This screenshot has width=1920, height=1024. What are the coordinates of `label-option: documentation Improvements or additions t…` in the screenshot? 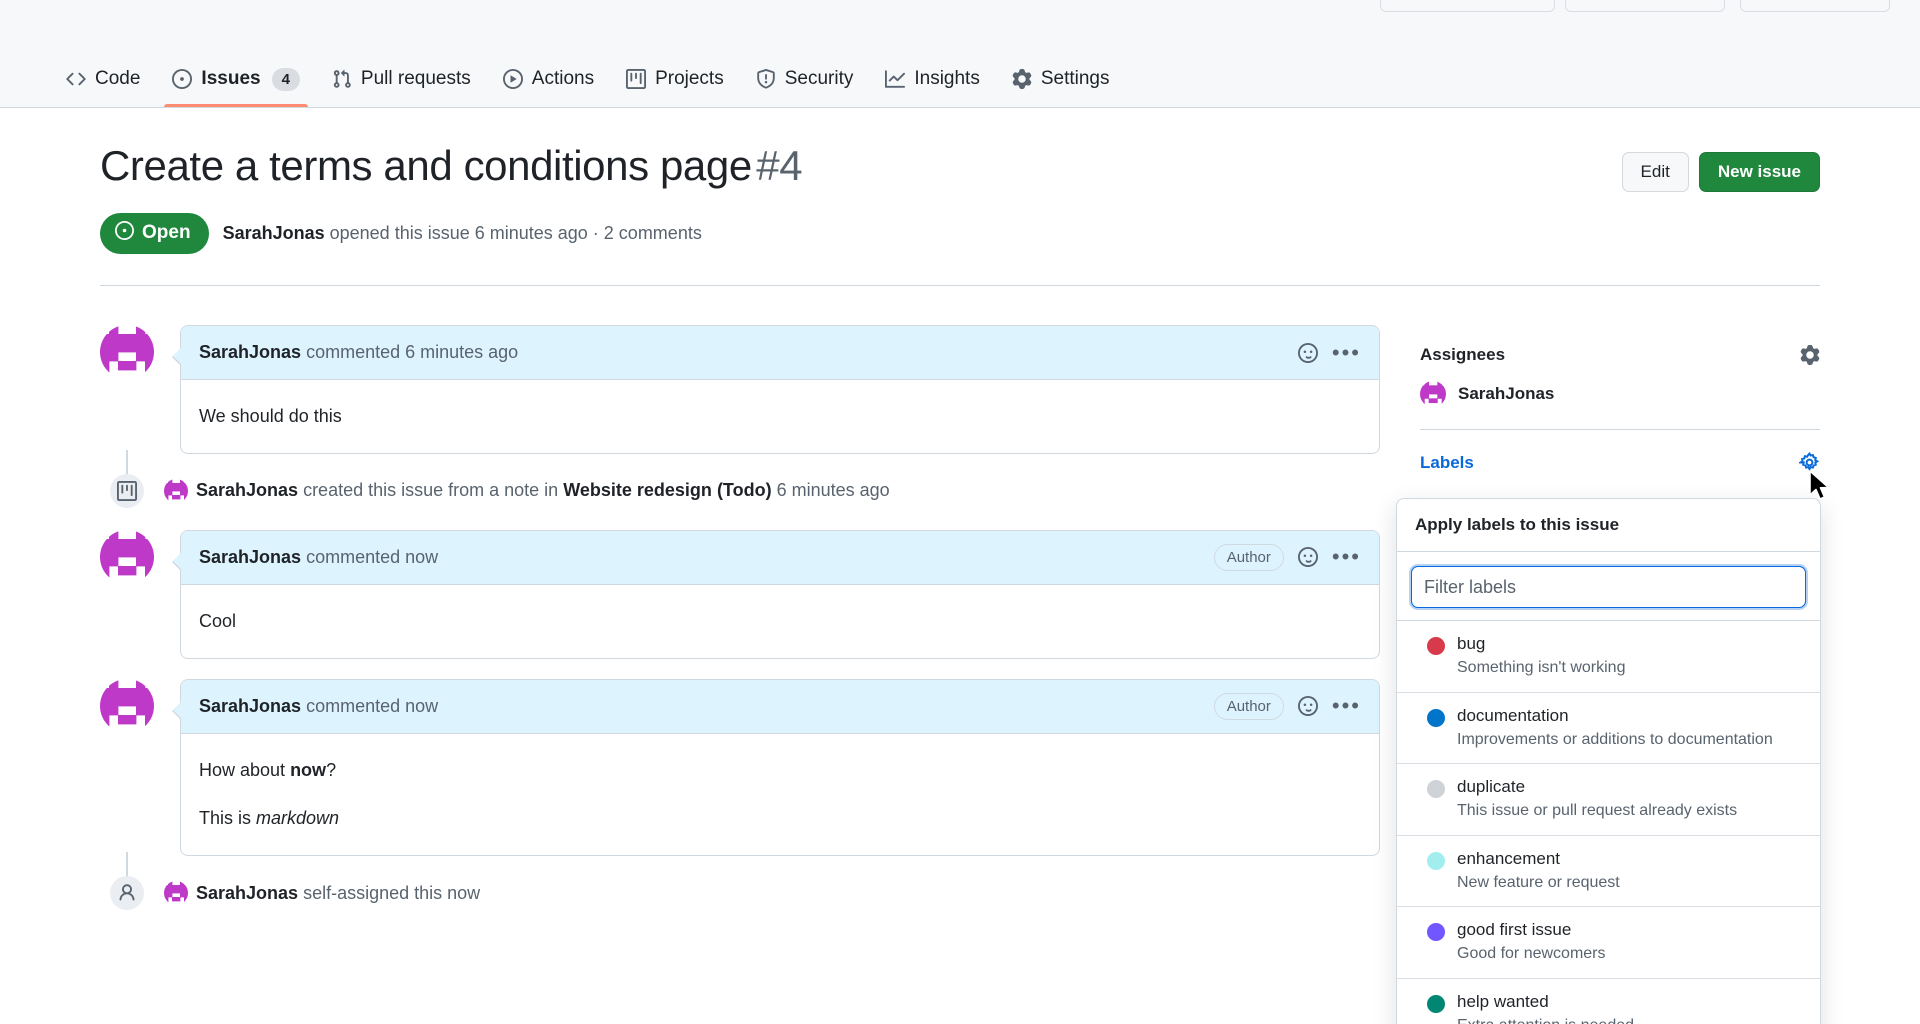 It's located at (1608, 729).